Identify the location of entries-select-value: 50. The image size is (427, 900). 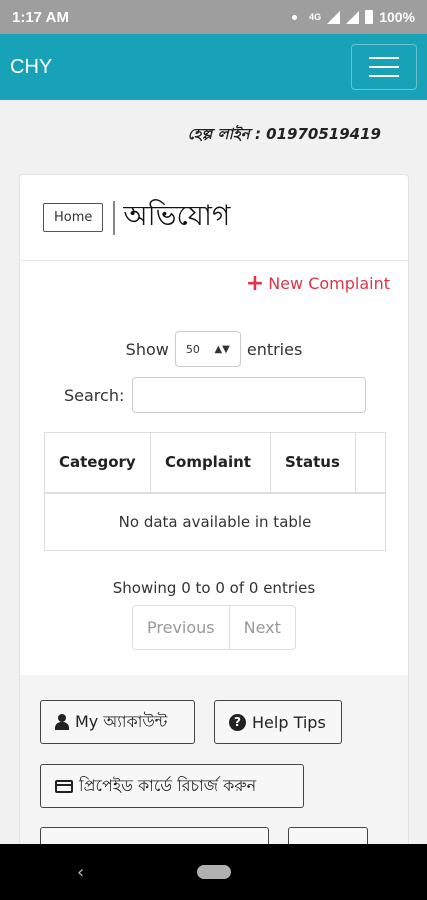
(192, 349).